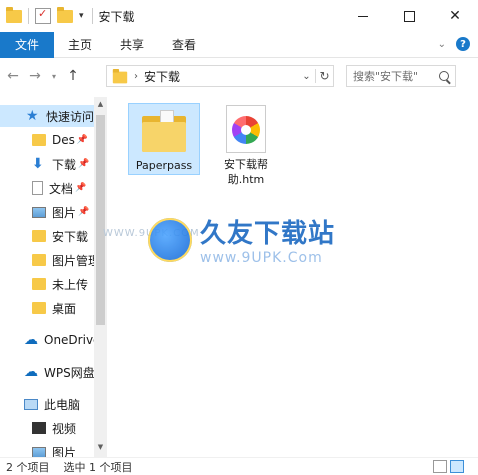  What do you see at coordinates (43, 15) in the screenshot?
I see `properties-icon` at bounding box center [43, 15].